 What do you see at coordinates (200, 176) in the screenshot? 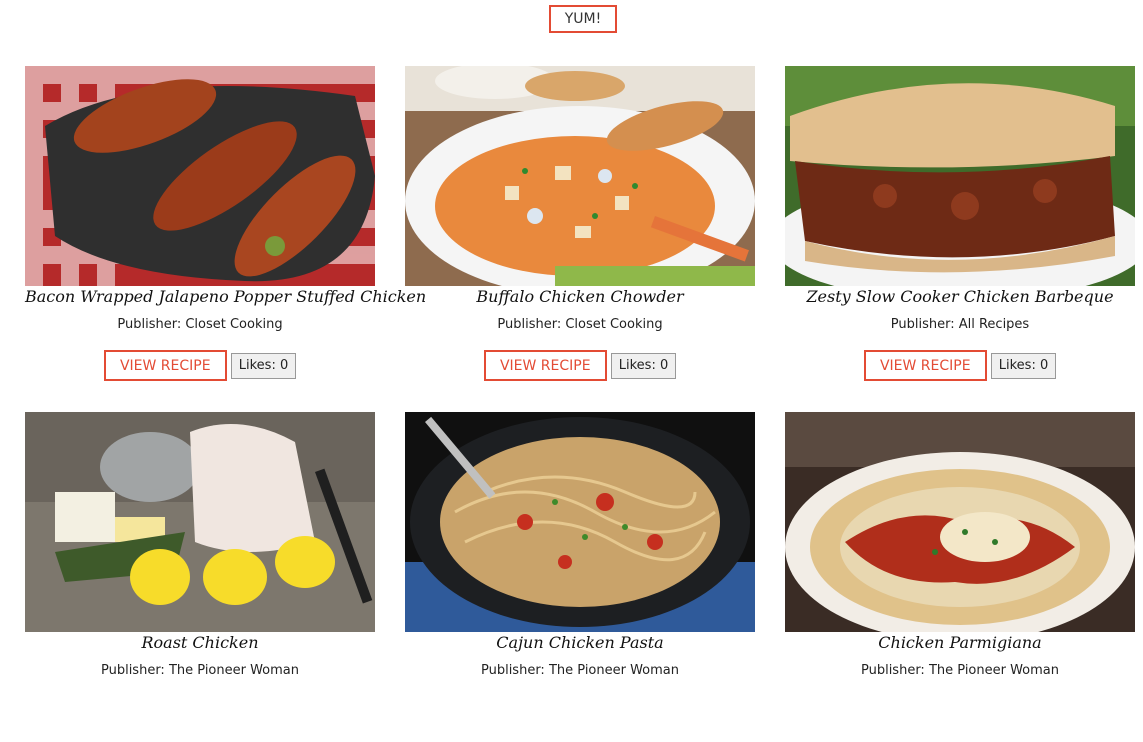
I see `bacon-chicken-photo` at bounding box center [200, 176].